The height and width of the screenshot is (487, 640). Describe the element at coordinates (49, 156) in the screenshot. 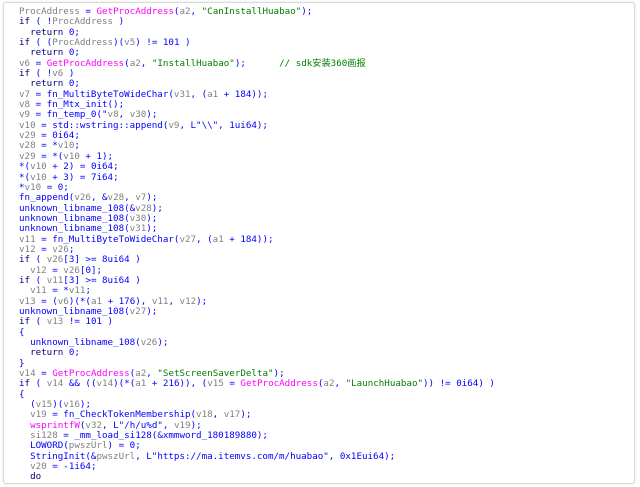

I see `code-token: = *(` at that location.